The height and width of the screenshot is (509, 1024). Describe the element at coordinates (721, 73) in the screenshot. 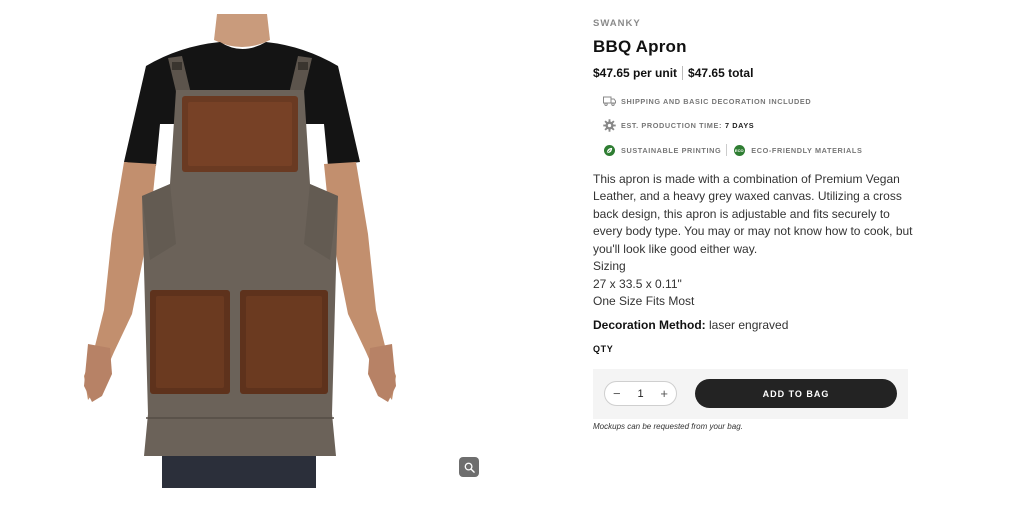

I see `price-total: $47.65 total` at that location.